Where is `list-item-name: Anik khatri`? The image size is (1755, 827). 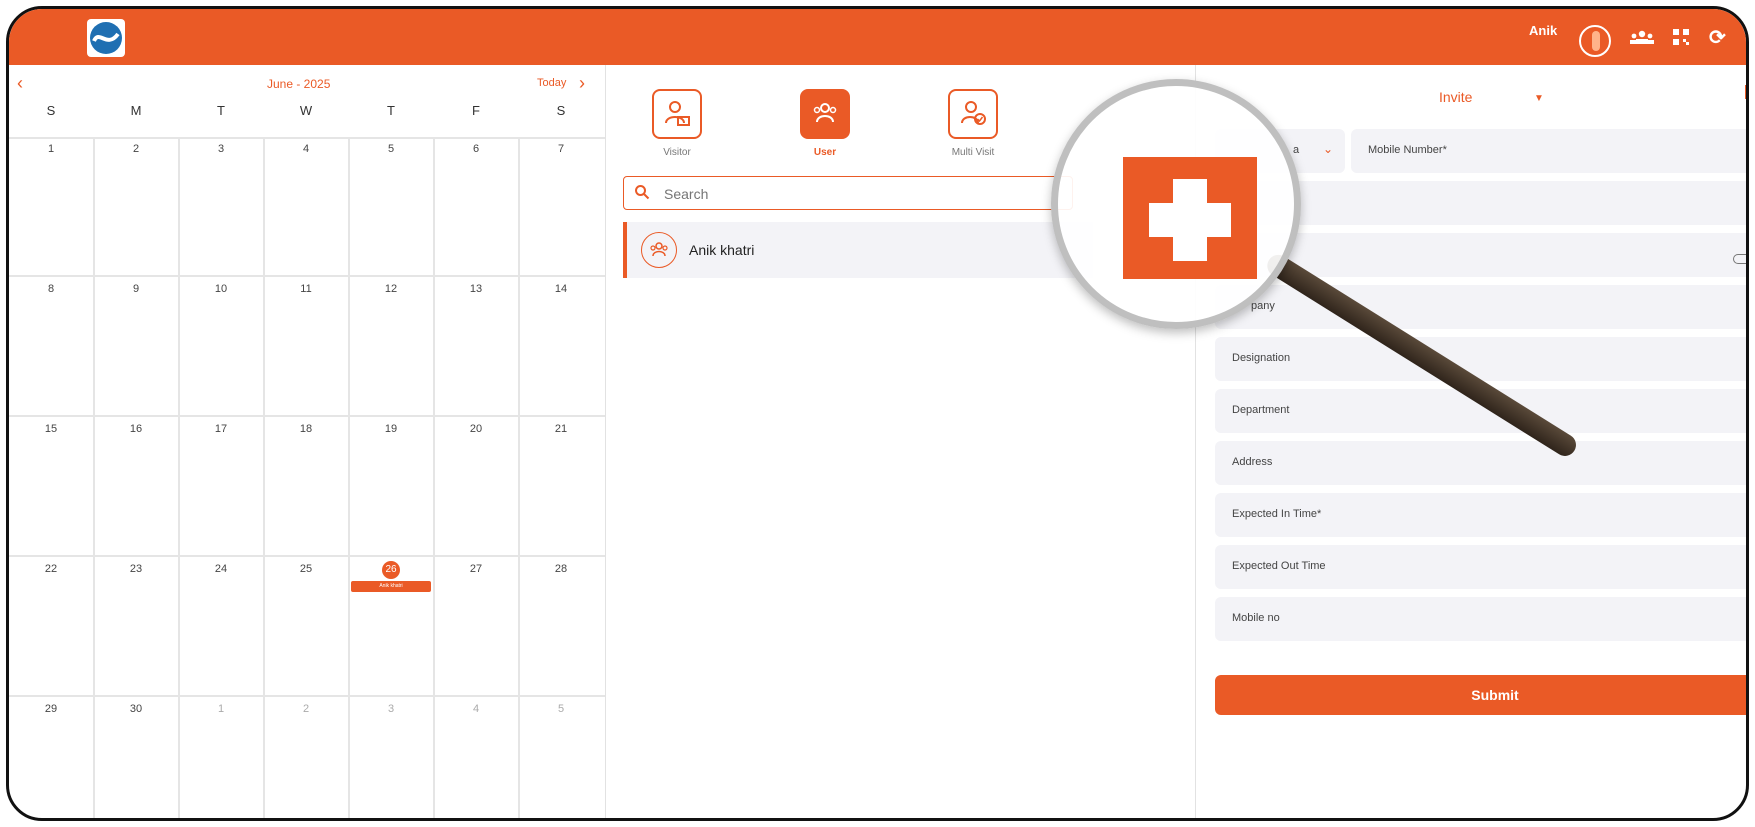
list-item-name: Anik khatri is located at coordinates (722, 250).